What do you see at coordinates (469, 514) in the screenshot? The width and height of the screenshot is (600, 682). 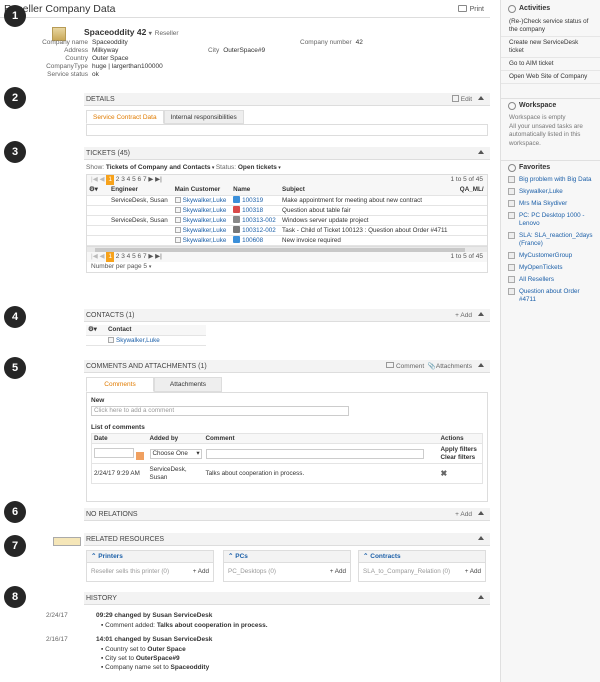 I see `relations-add-button: + Add` at bounding box center [469, 514].